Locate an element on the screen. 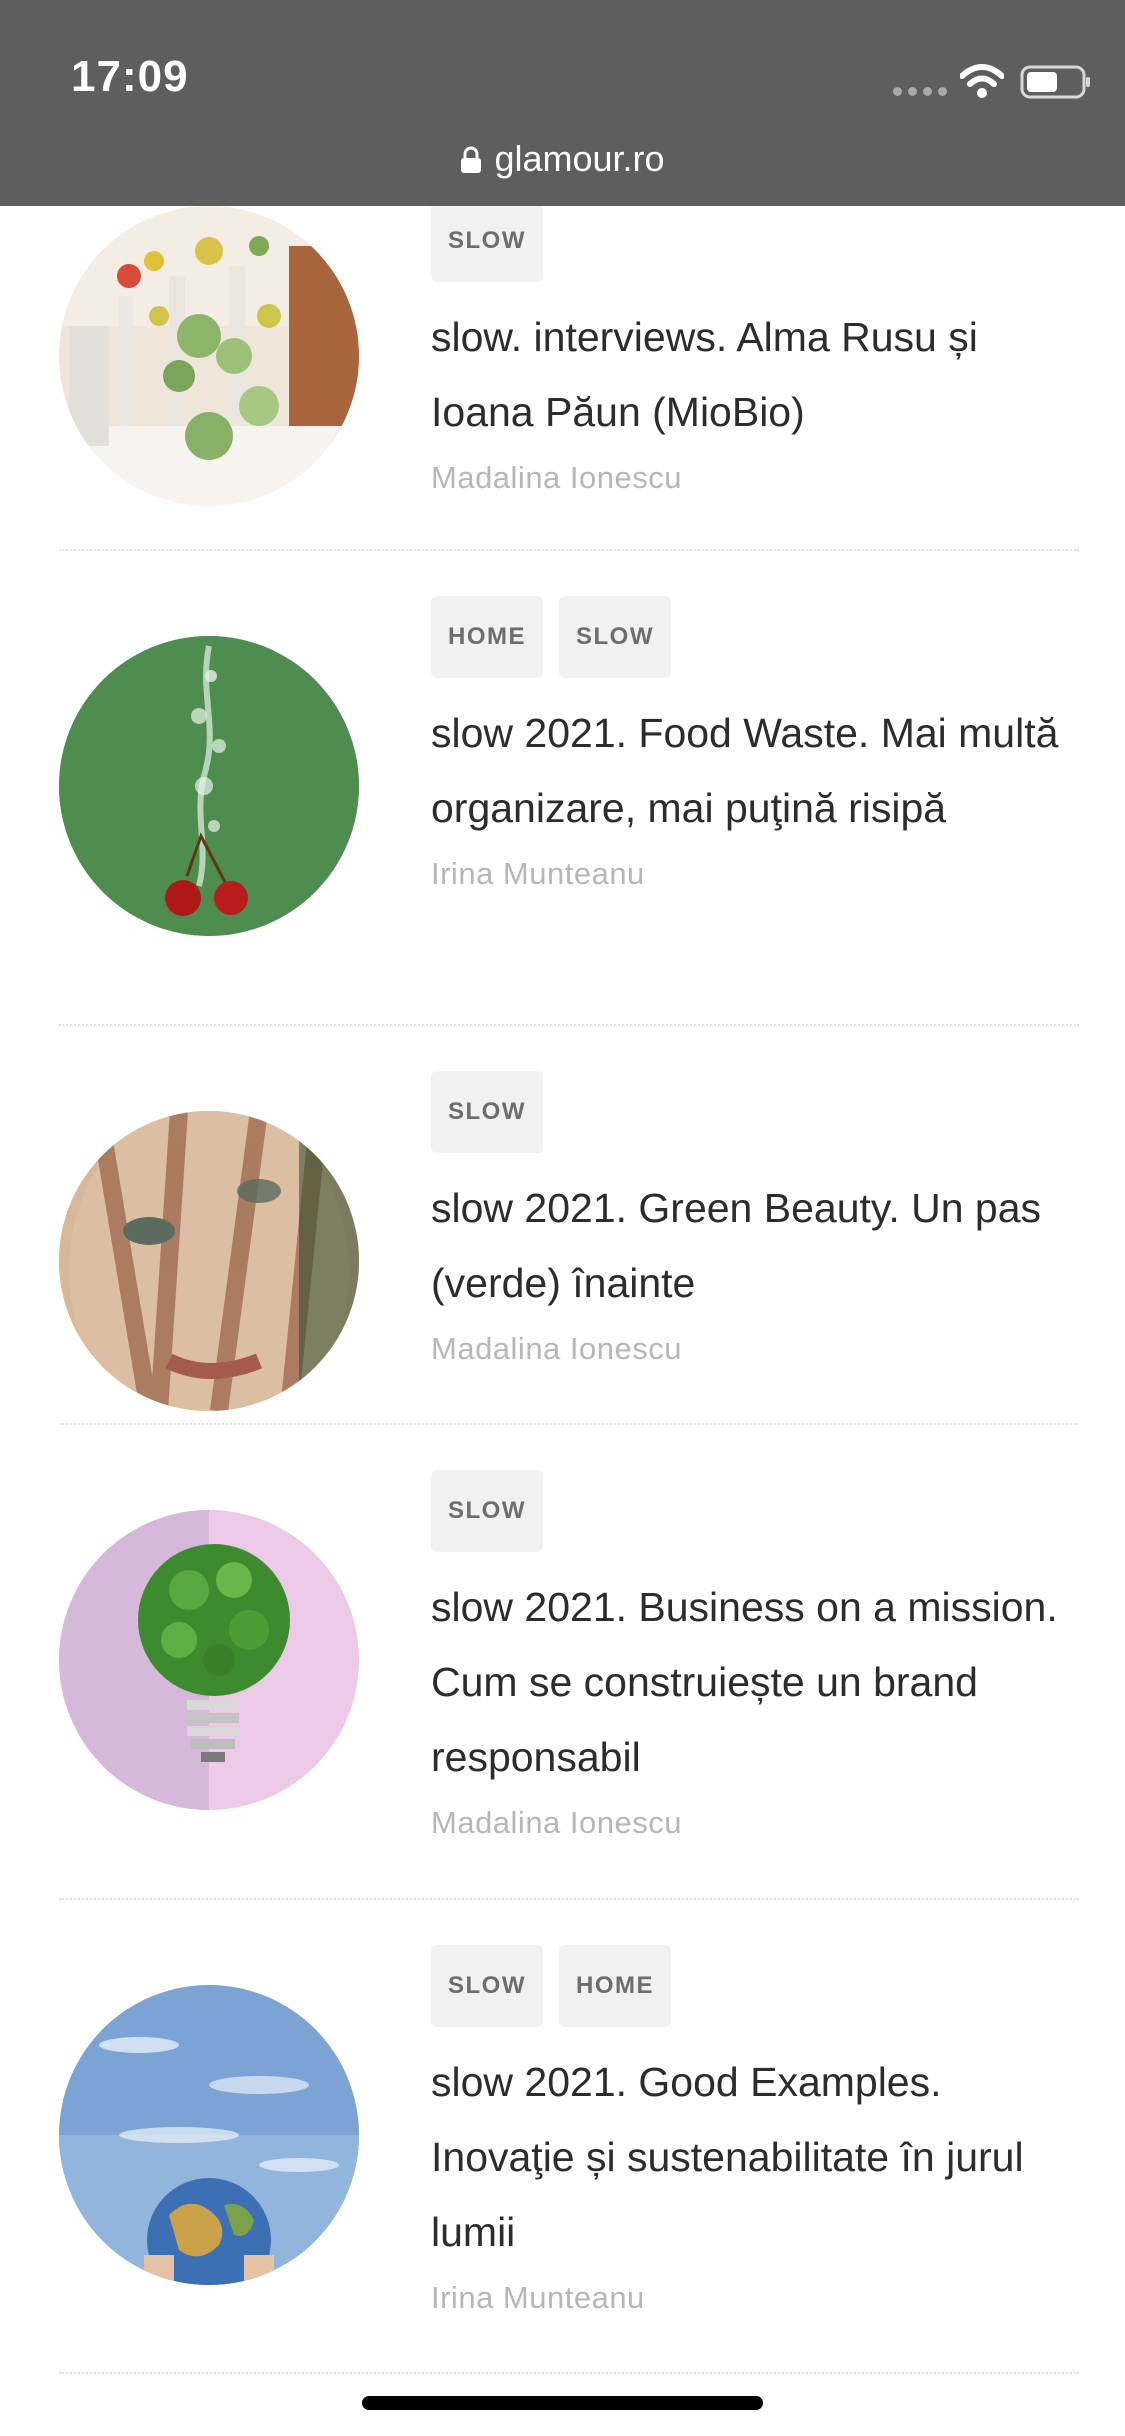  url-text: glamour.ro is located at coordinates (579, 158).